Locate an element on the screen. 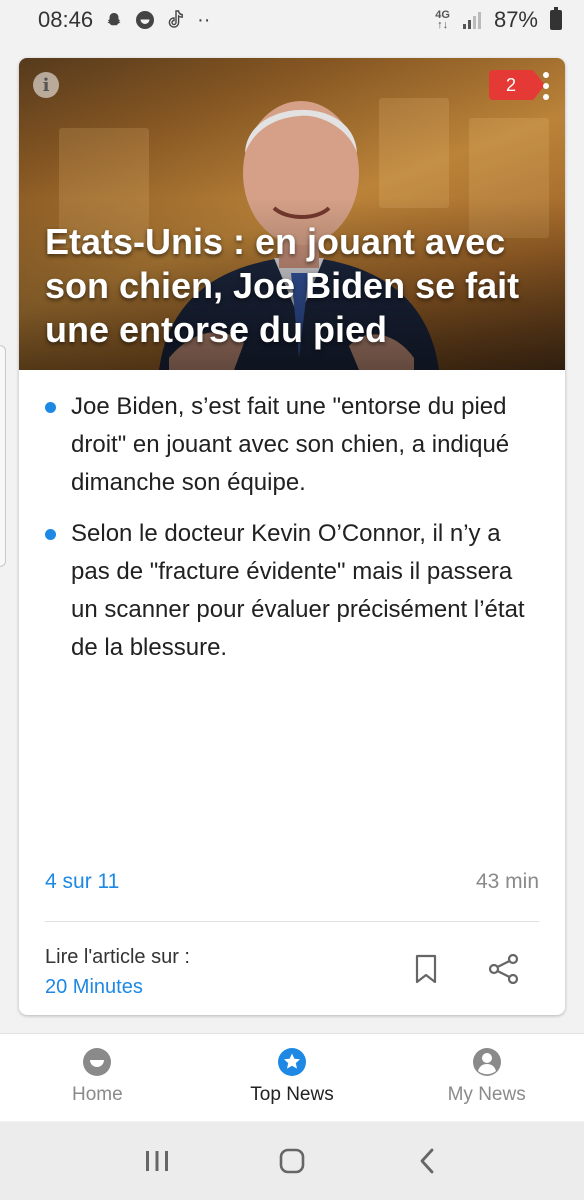  status-left: 08:46 ·· is located at coordinates (124, 20).